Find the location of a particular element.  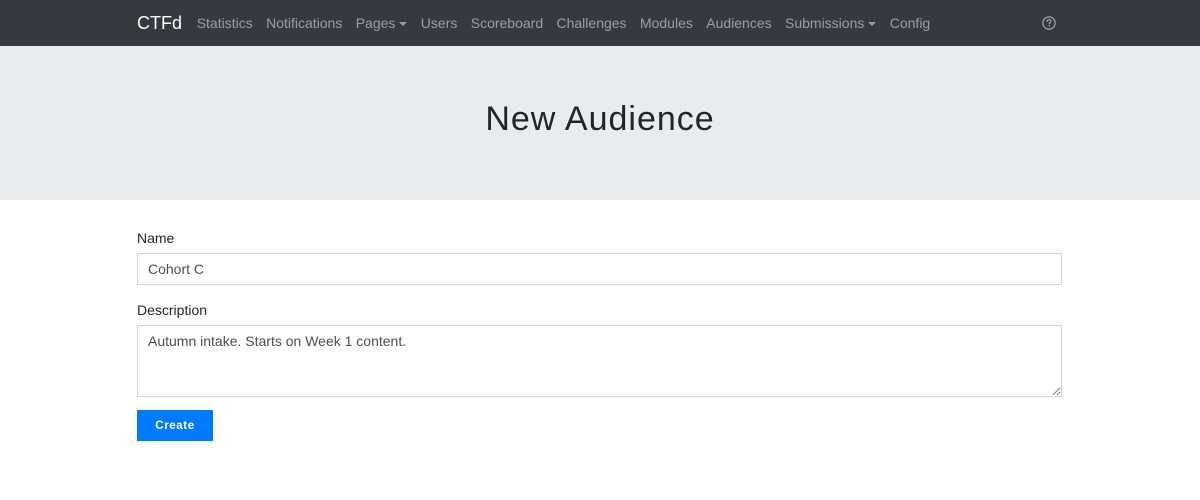

description-label: Description is located at coordinates (172, 310).